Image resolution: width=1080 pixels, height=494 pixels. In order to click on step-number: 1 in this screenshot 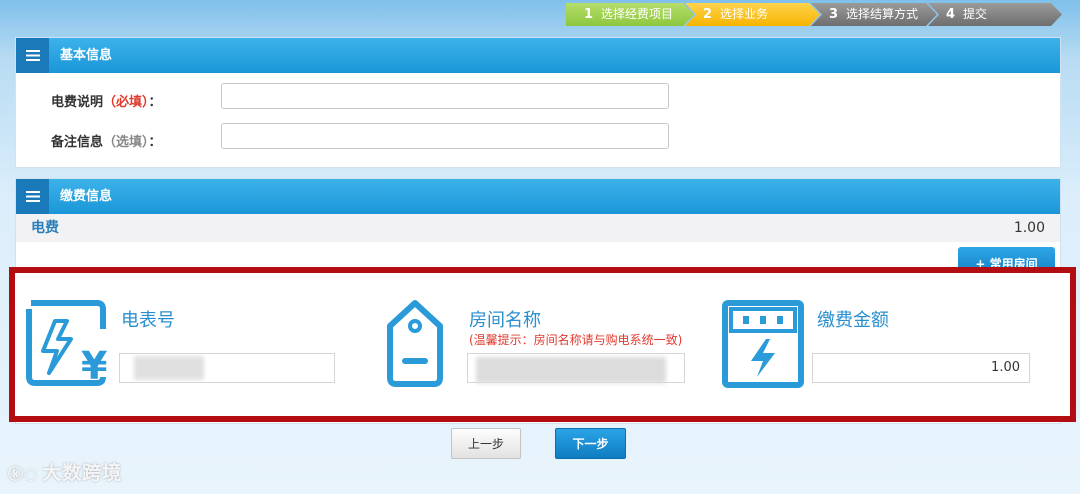, I will do `click(589, 14)`.